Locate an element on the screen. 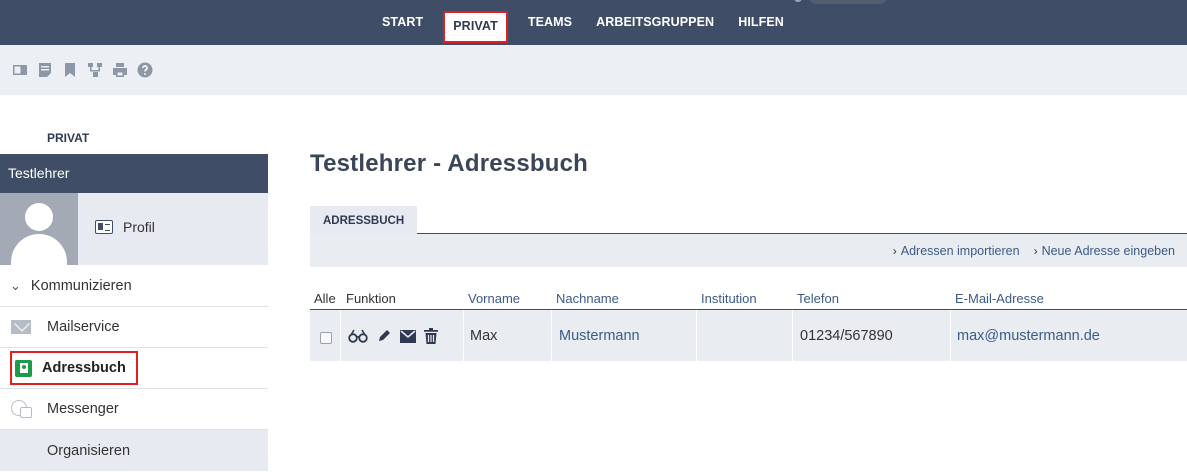 The image size is (1187, 472). help-icon is located at coordinates (144, 70).